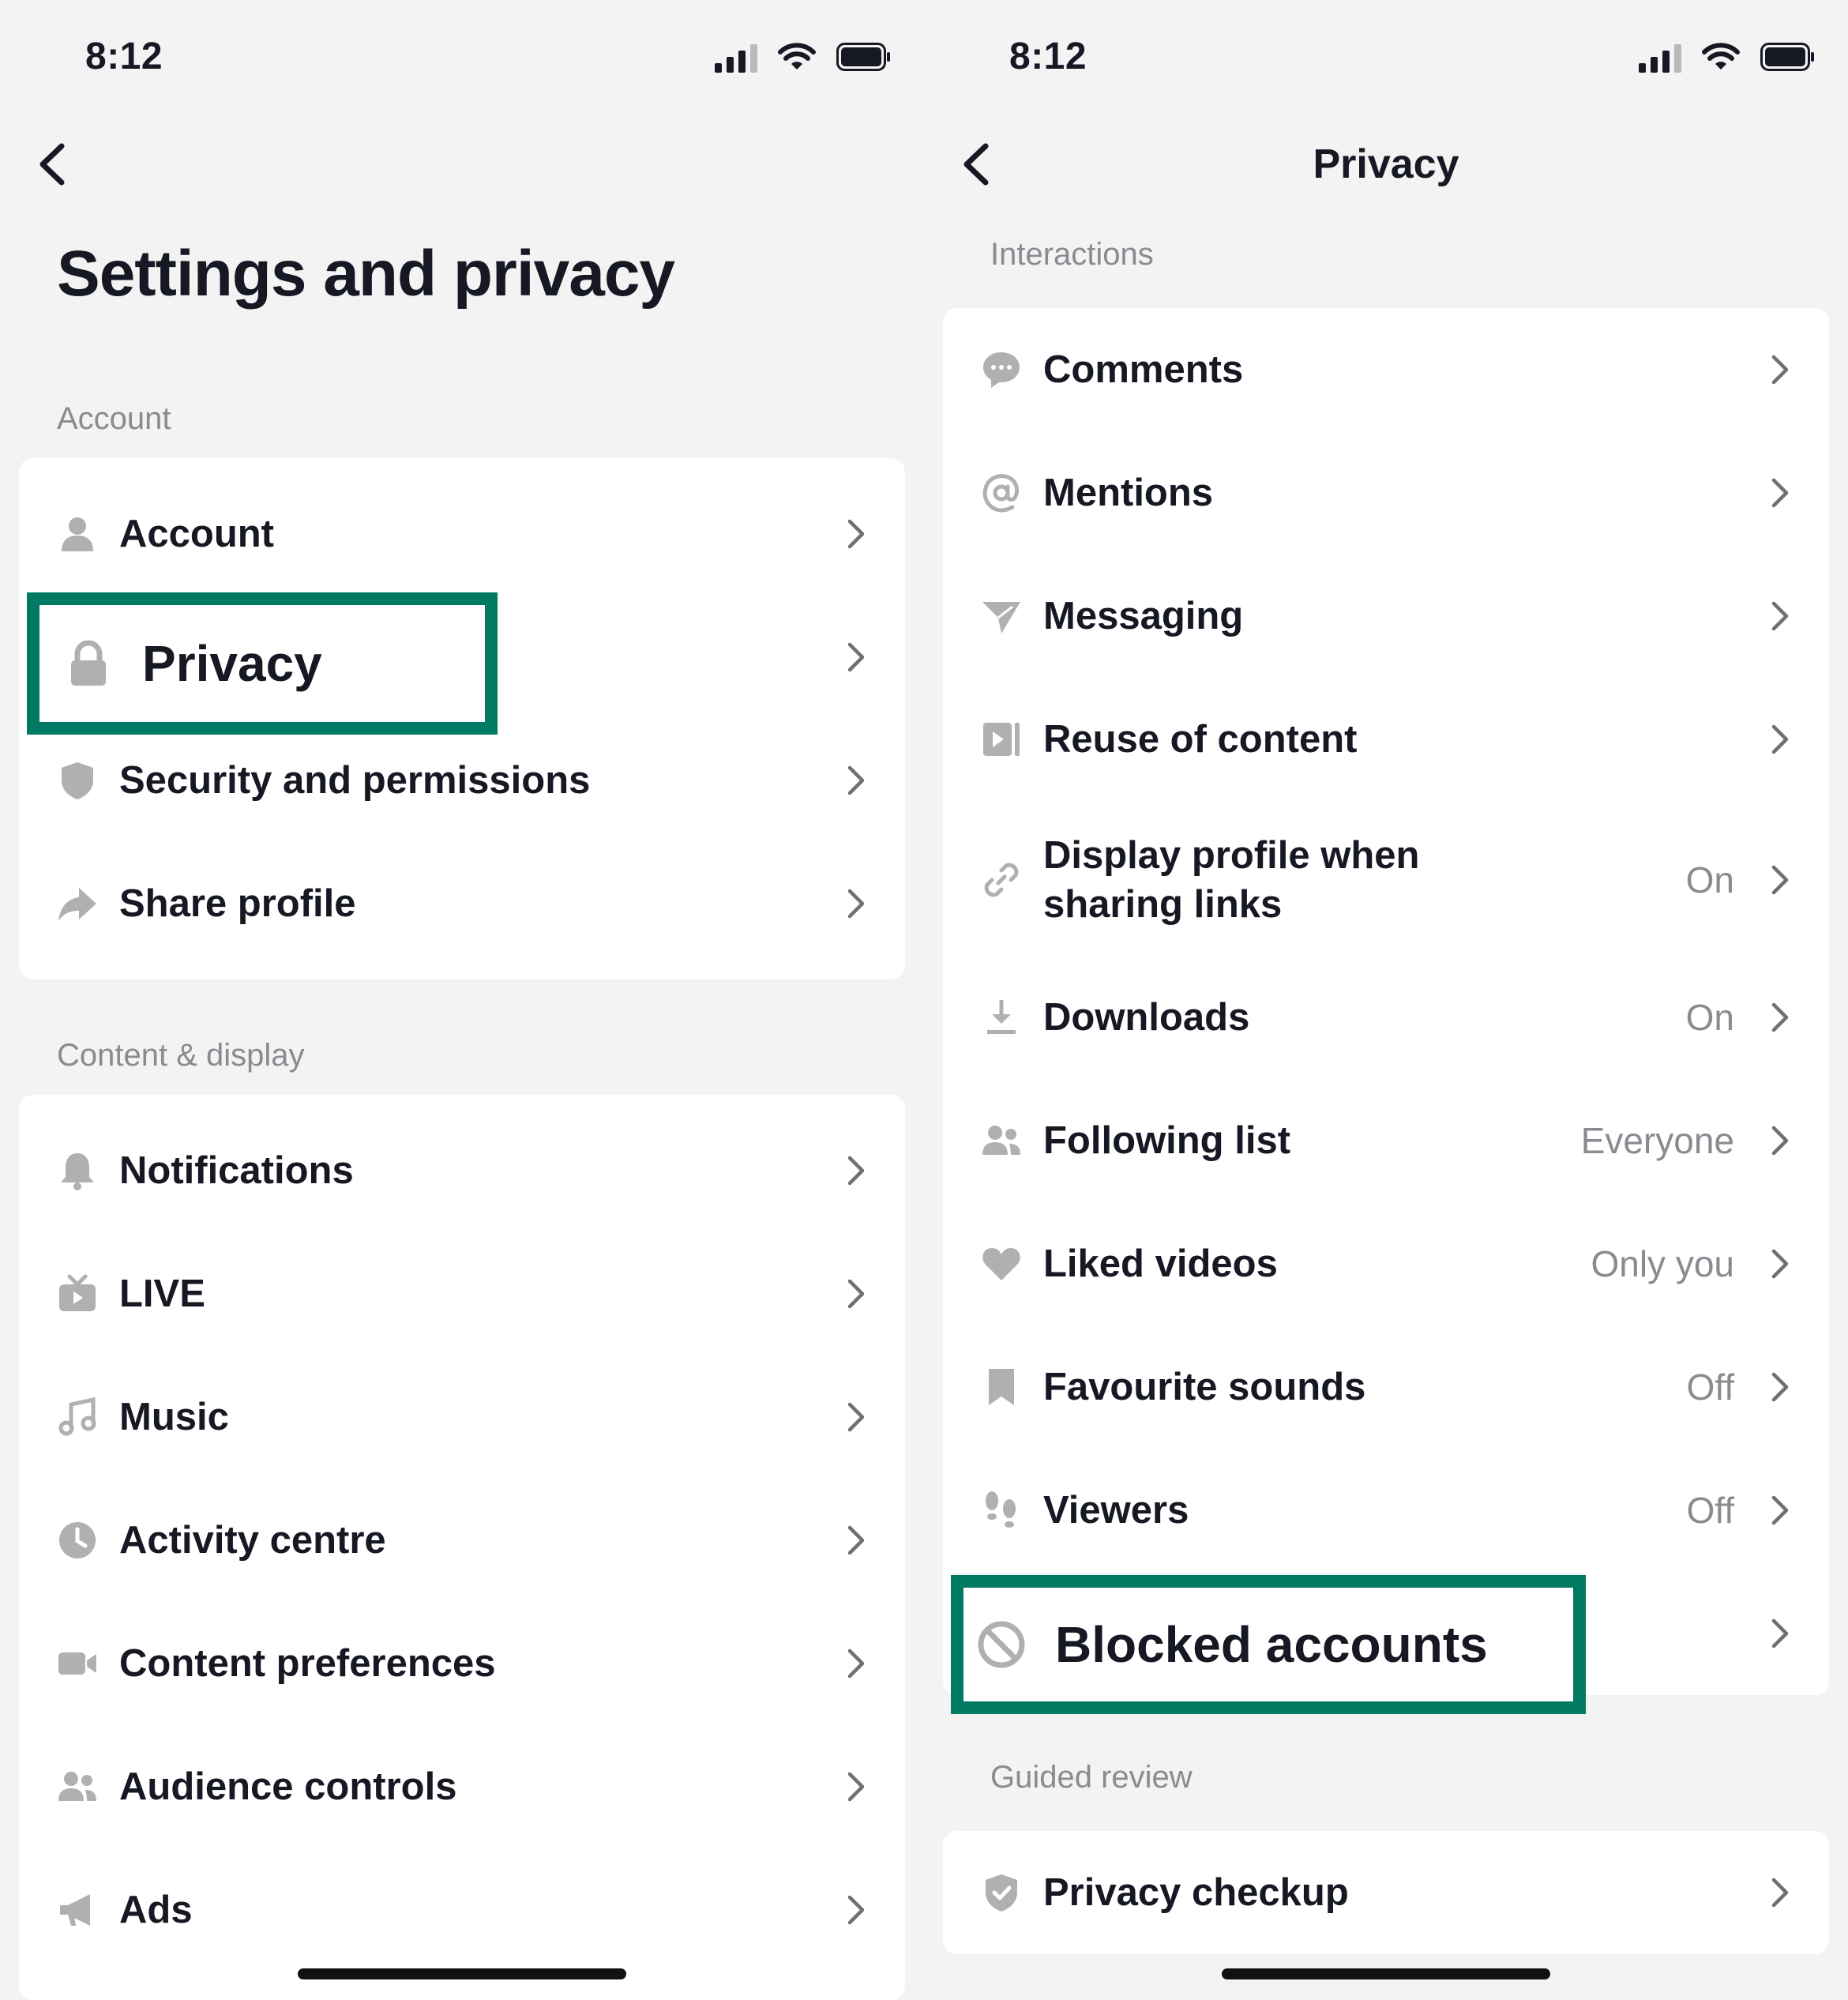 This screenshot has width=1848, height=2000. I want to click on settings-item-activity-centre: Activity centre, so click(462, 1540).